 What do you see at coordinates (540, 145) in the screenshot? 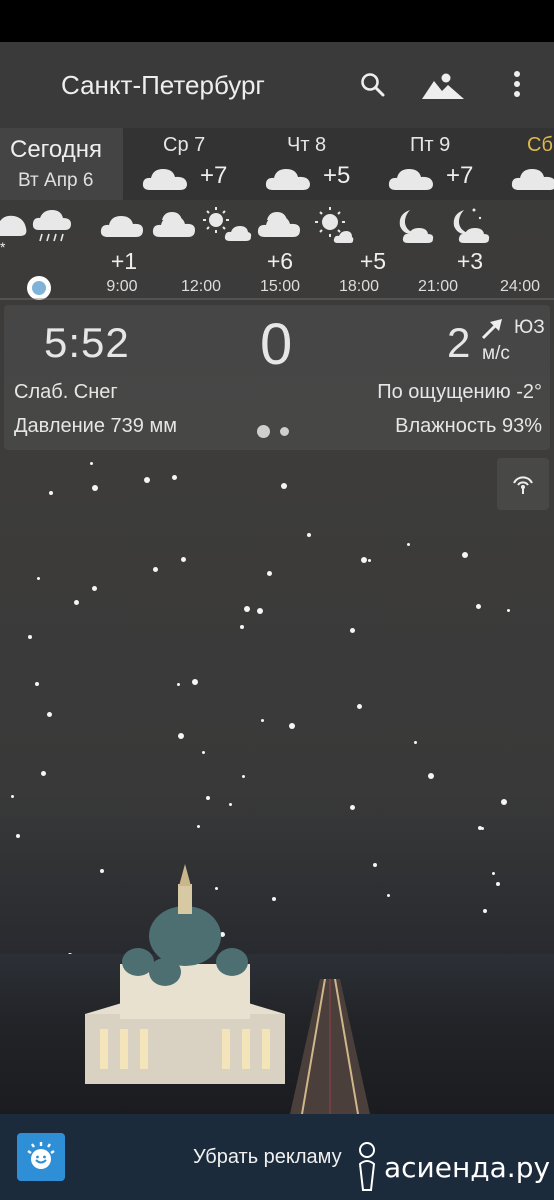
I see `day-name: Сб` at bounding box center [540, 145].